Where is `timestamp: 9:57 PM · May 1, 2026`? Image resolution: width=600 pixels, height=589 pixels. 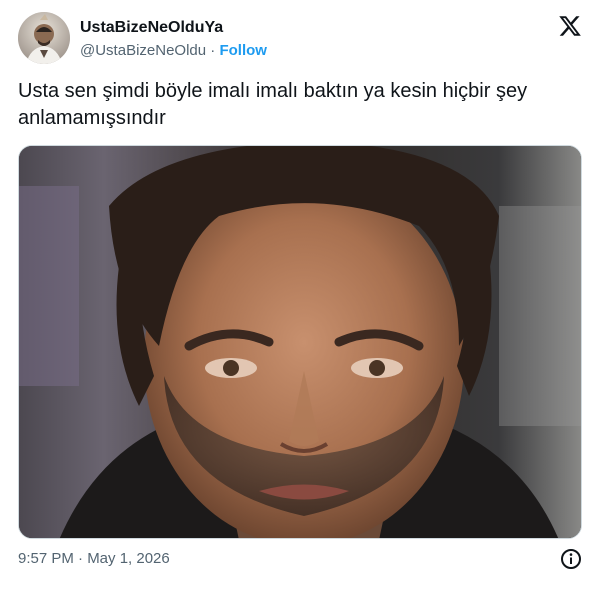
timestamp: 9:57 PM · May 1, 2026 is located at coordinates (94, 558).